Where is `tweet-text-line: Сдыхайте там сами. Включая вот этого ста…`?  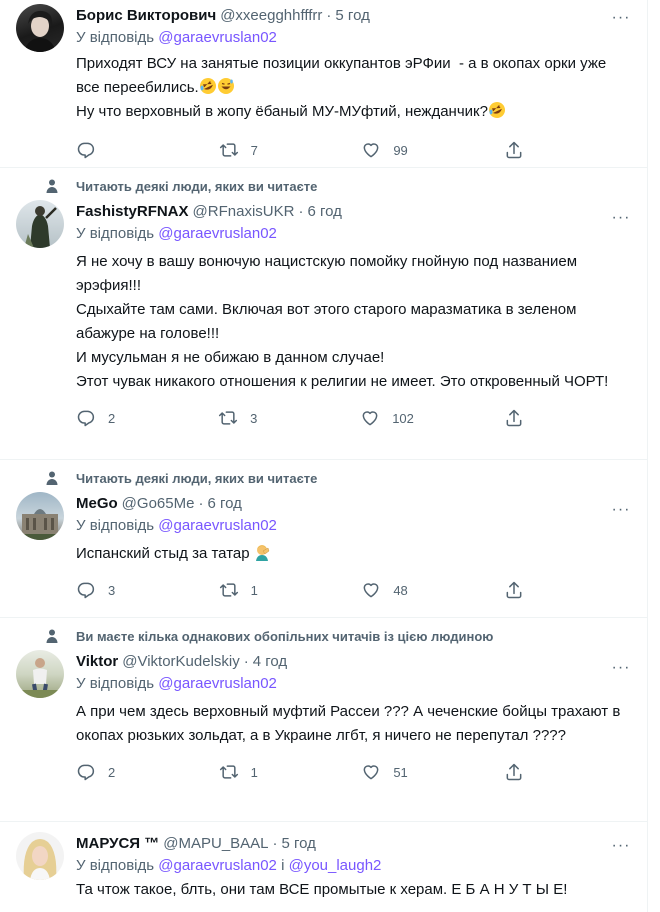 tweet-text-line: Сдыхайте там сами. Включая вот этого ста… is located at coordinates (328, 321).